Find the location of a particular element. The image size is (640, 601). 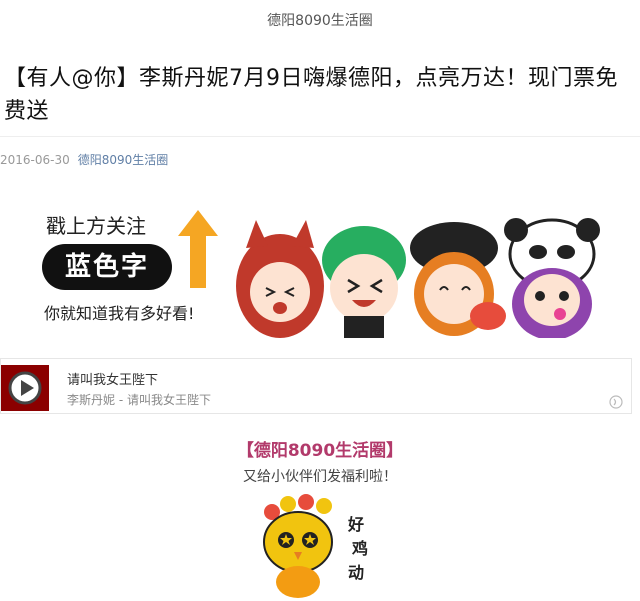

svg-text: 好 is located at coordinates (355, 524).